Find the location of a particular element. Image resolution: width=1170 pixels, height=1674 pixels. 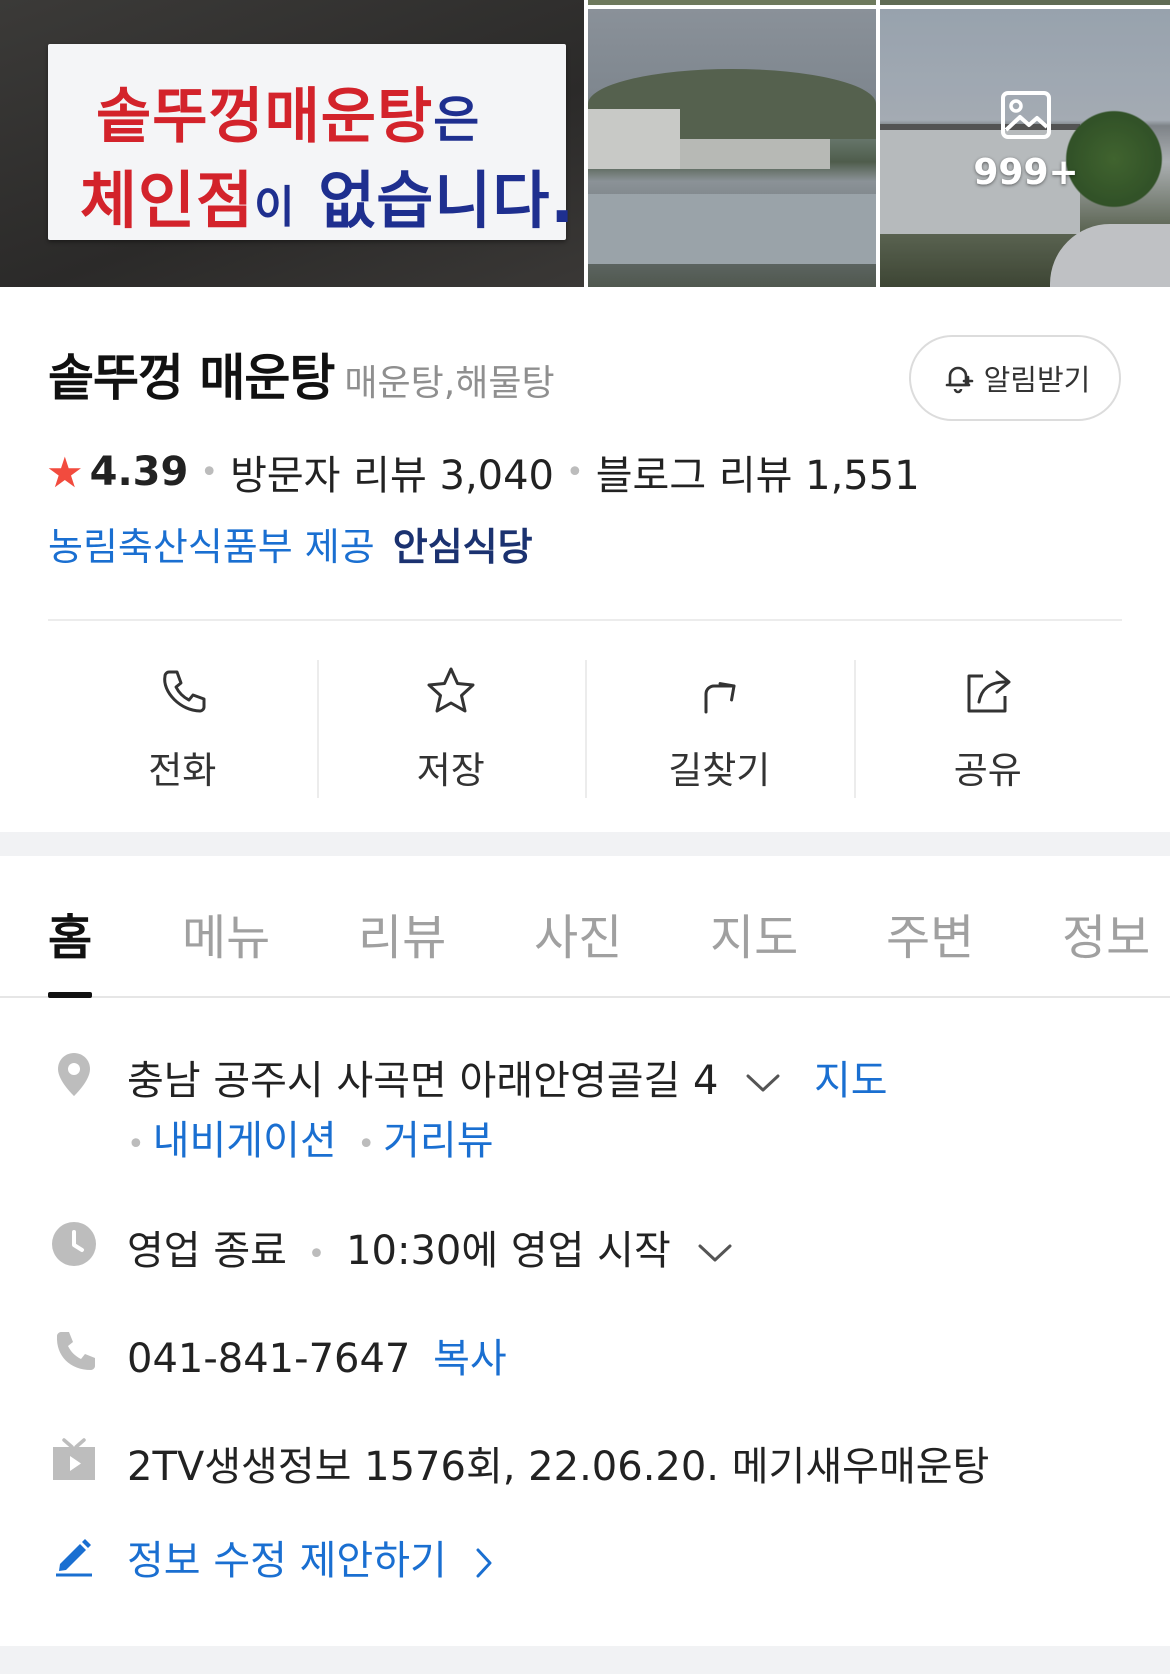

sign-line-1: 솥뚜껑매운탕은 is located at coordinates (288, 117).